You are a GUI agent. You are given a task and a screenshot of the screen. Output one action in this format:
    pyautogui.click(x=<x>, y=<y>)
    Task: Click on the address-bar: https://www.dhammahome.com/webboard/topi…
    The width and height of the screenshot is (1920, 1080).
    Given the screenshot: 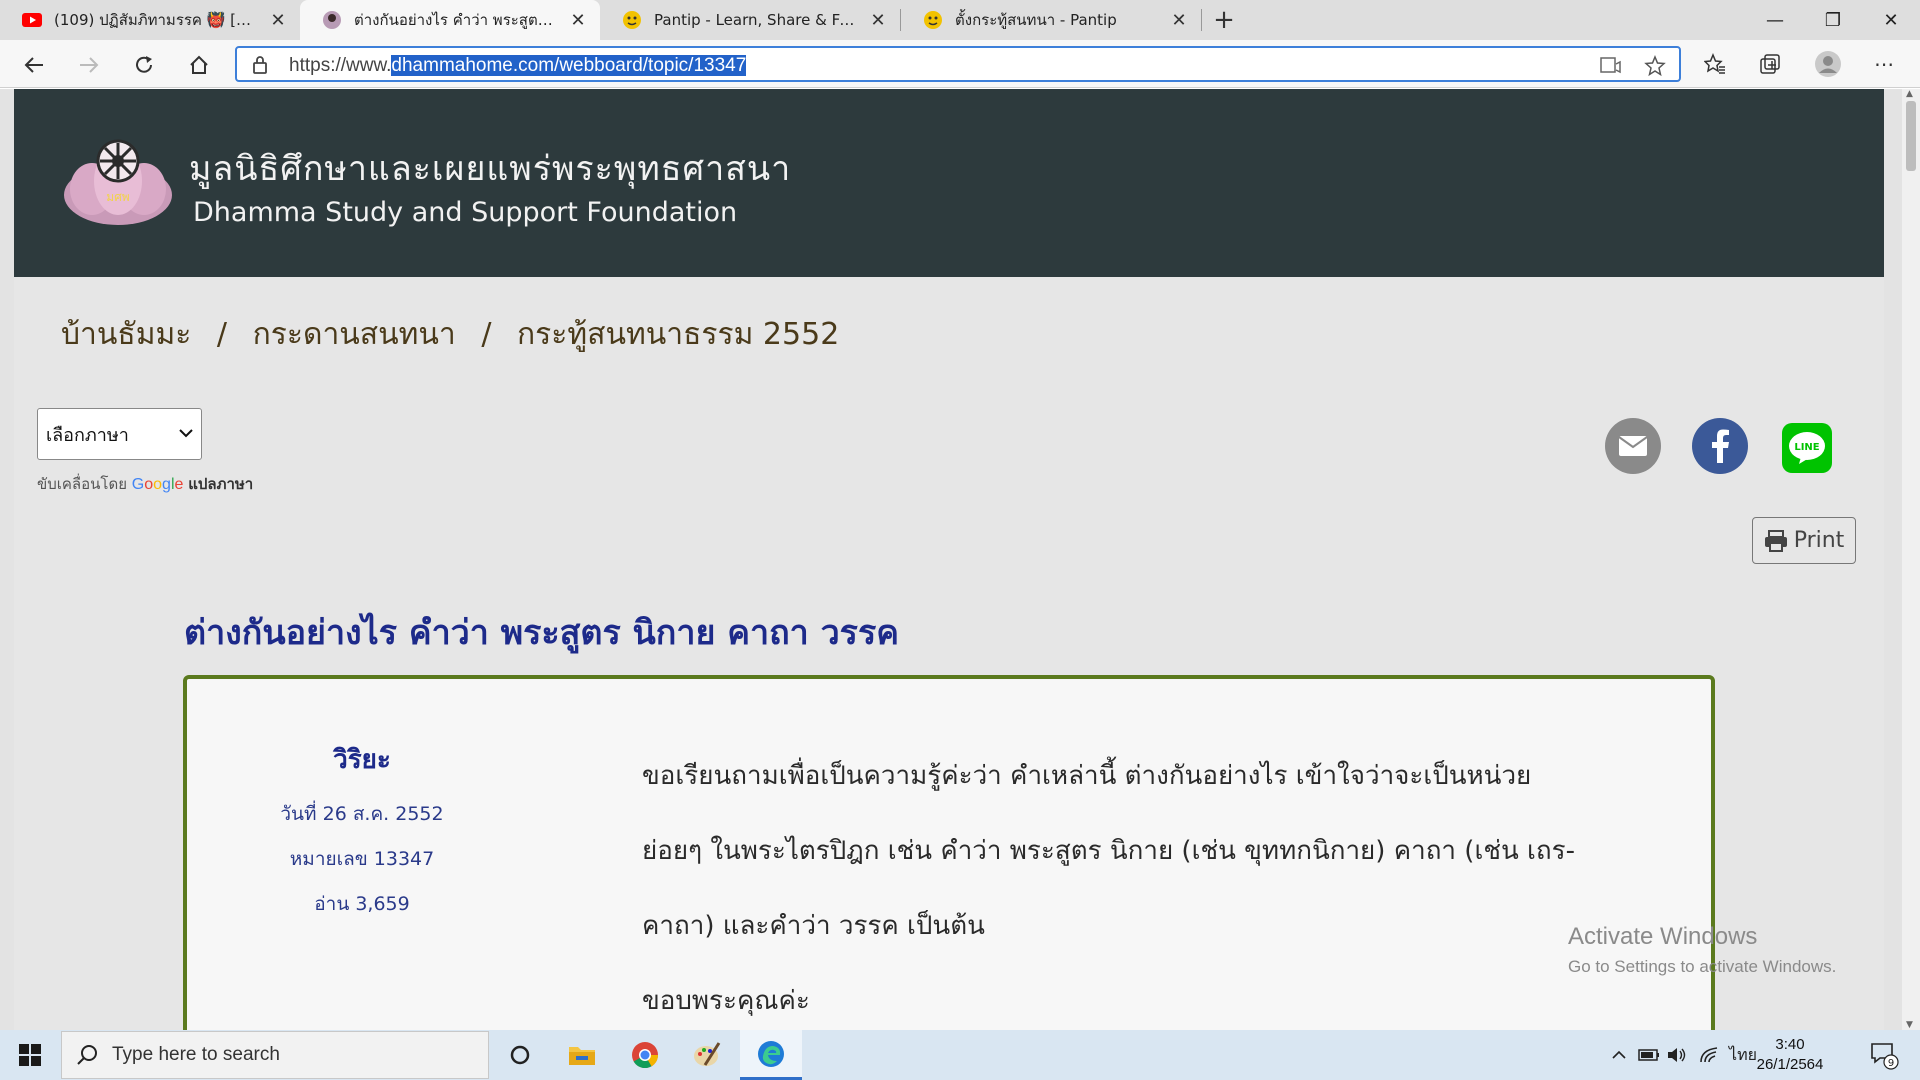 What is the action you would take?
    pyautogui.click(x=958, y=64)
    